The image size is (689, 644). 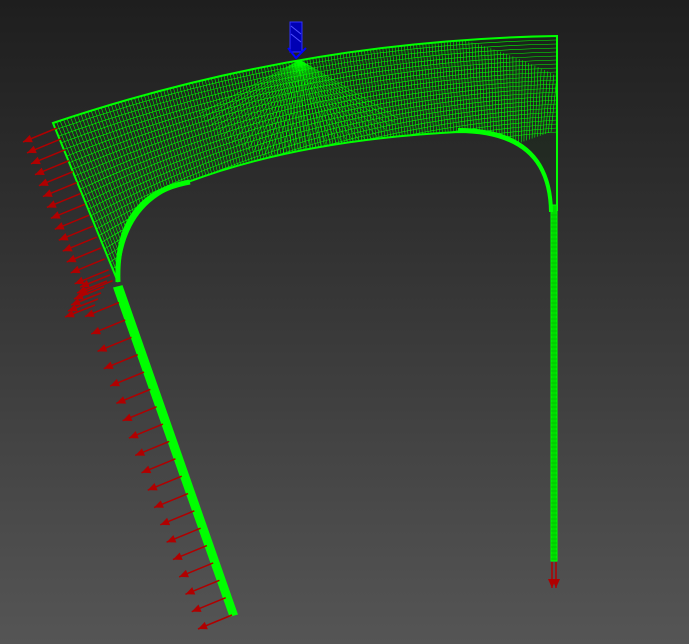 What do you see at coordinates (297, 40) in the screenshot?
I see `constraint-marker` at bounding box center [297, 40].